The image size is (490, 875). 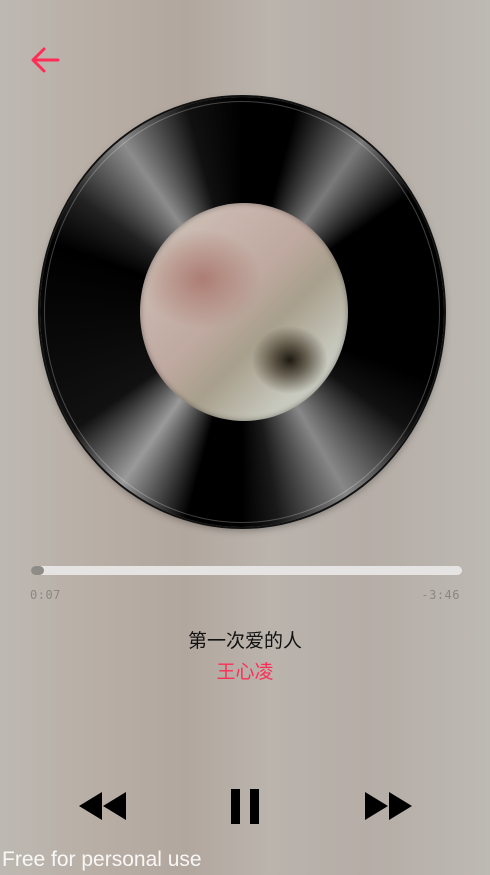 I want to click on rewind-icon, so click(x=102, y=806).